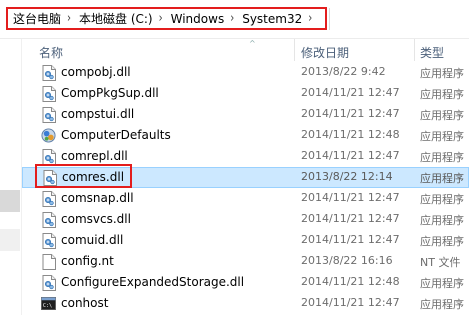  I want to click on breadcrumb-system32: System32, so click(271, 19).